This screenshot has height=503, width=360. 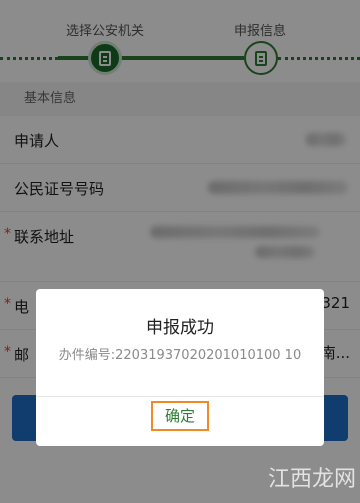 What do you see at coordinates (180, 355) in the screenshot?
I see `dialog-message: 办件编号:22031937020201010100 10` at bounding box center [180, 355].